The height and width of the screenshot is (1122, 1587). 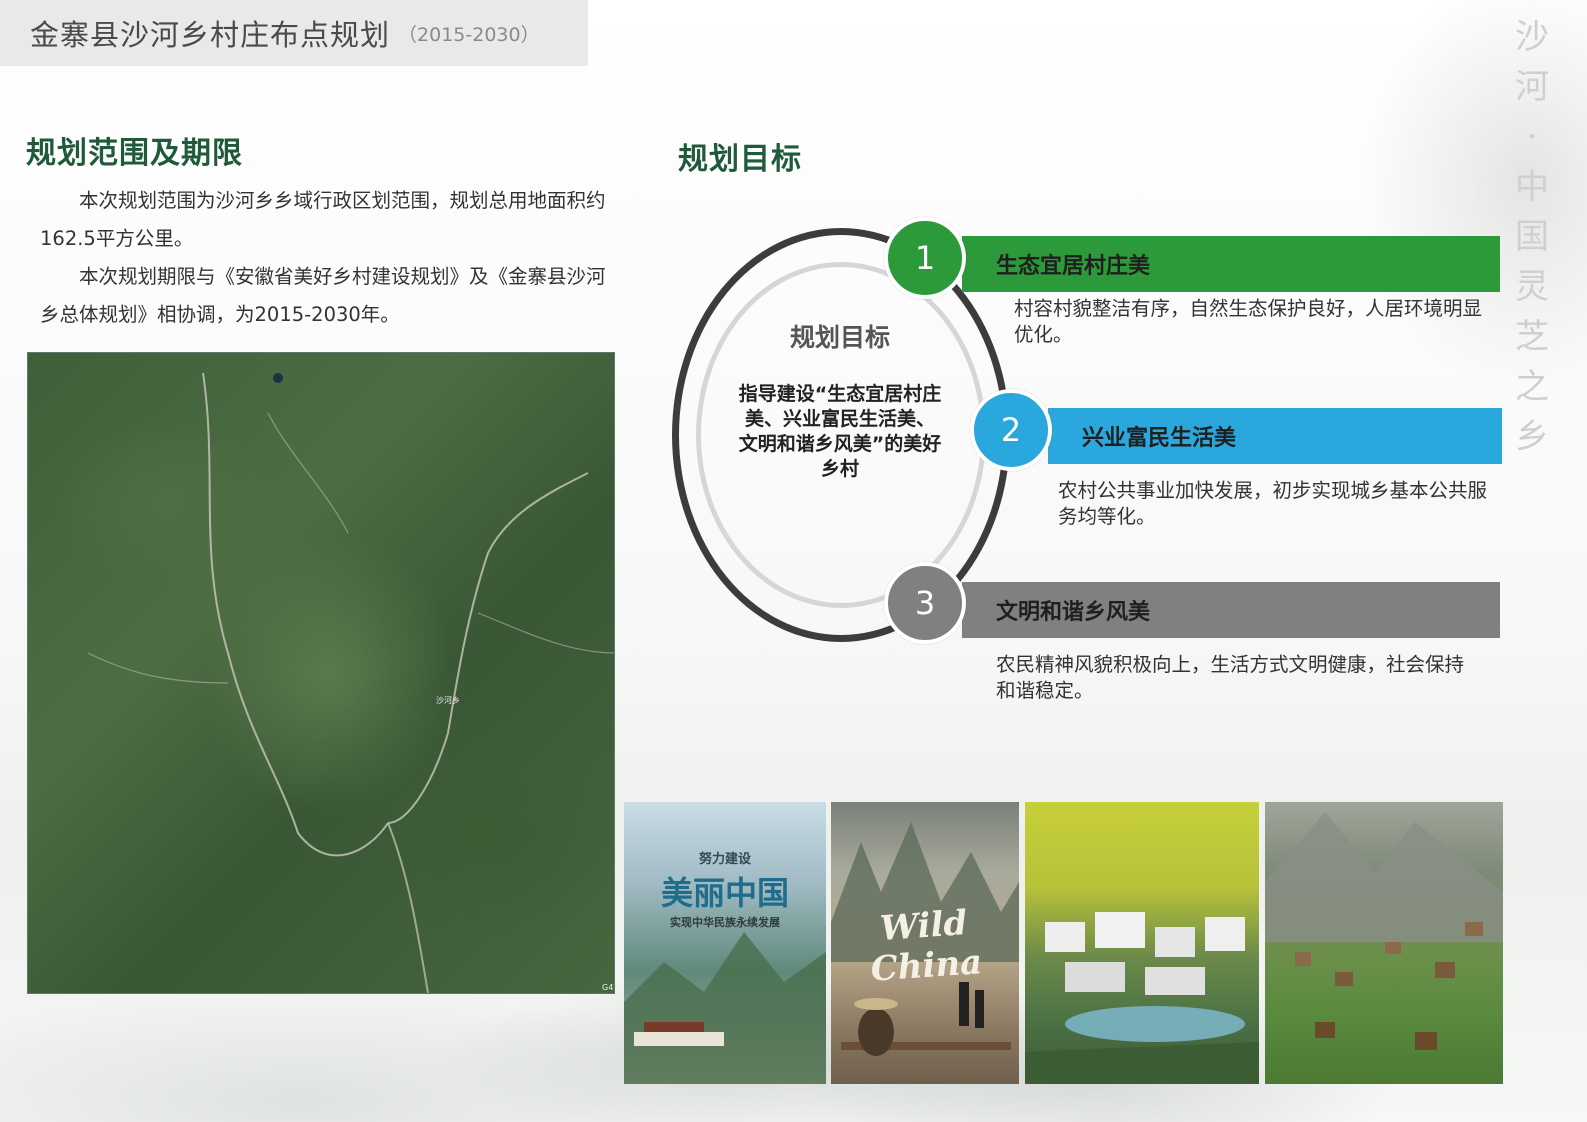 I want to click on map-label-shahe: 沙河乡, so click(x=448, y=700).